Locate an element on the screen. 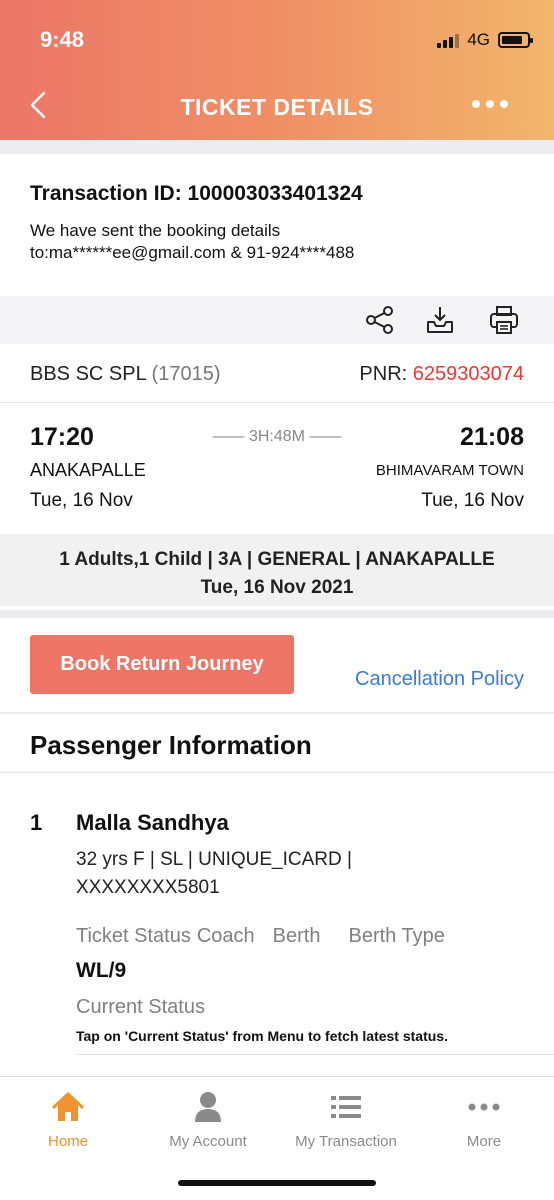 This screenshot has width=554, height=1200. departure-date: Tue, 16 Nov is located at coordinates (81, 500).